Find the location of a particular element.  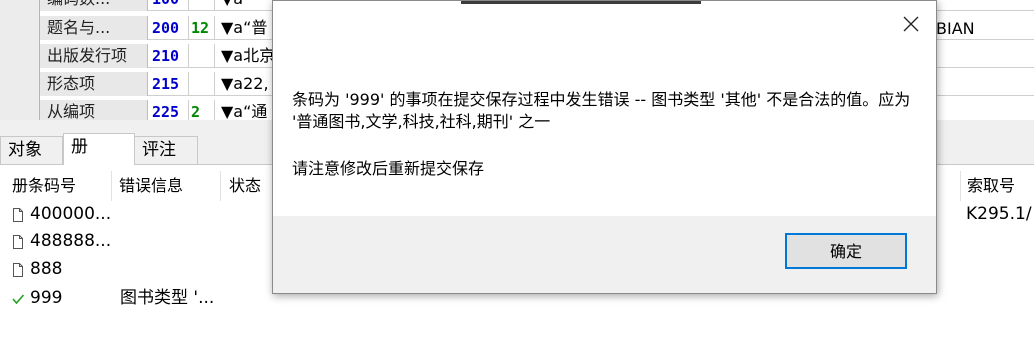

column-header-callno: 索取号 is located at coordinates (997, 186).